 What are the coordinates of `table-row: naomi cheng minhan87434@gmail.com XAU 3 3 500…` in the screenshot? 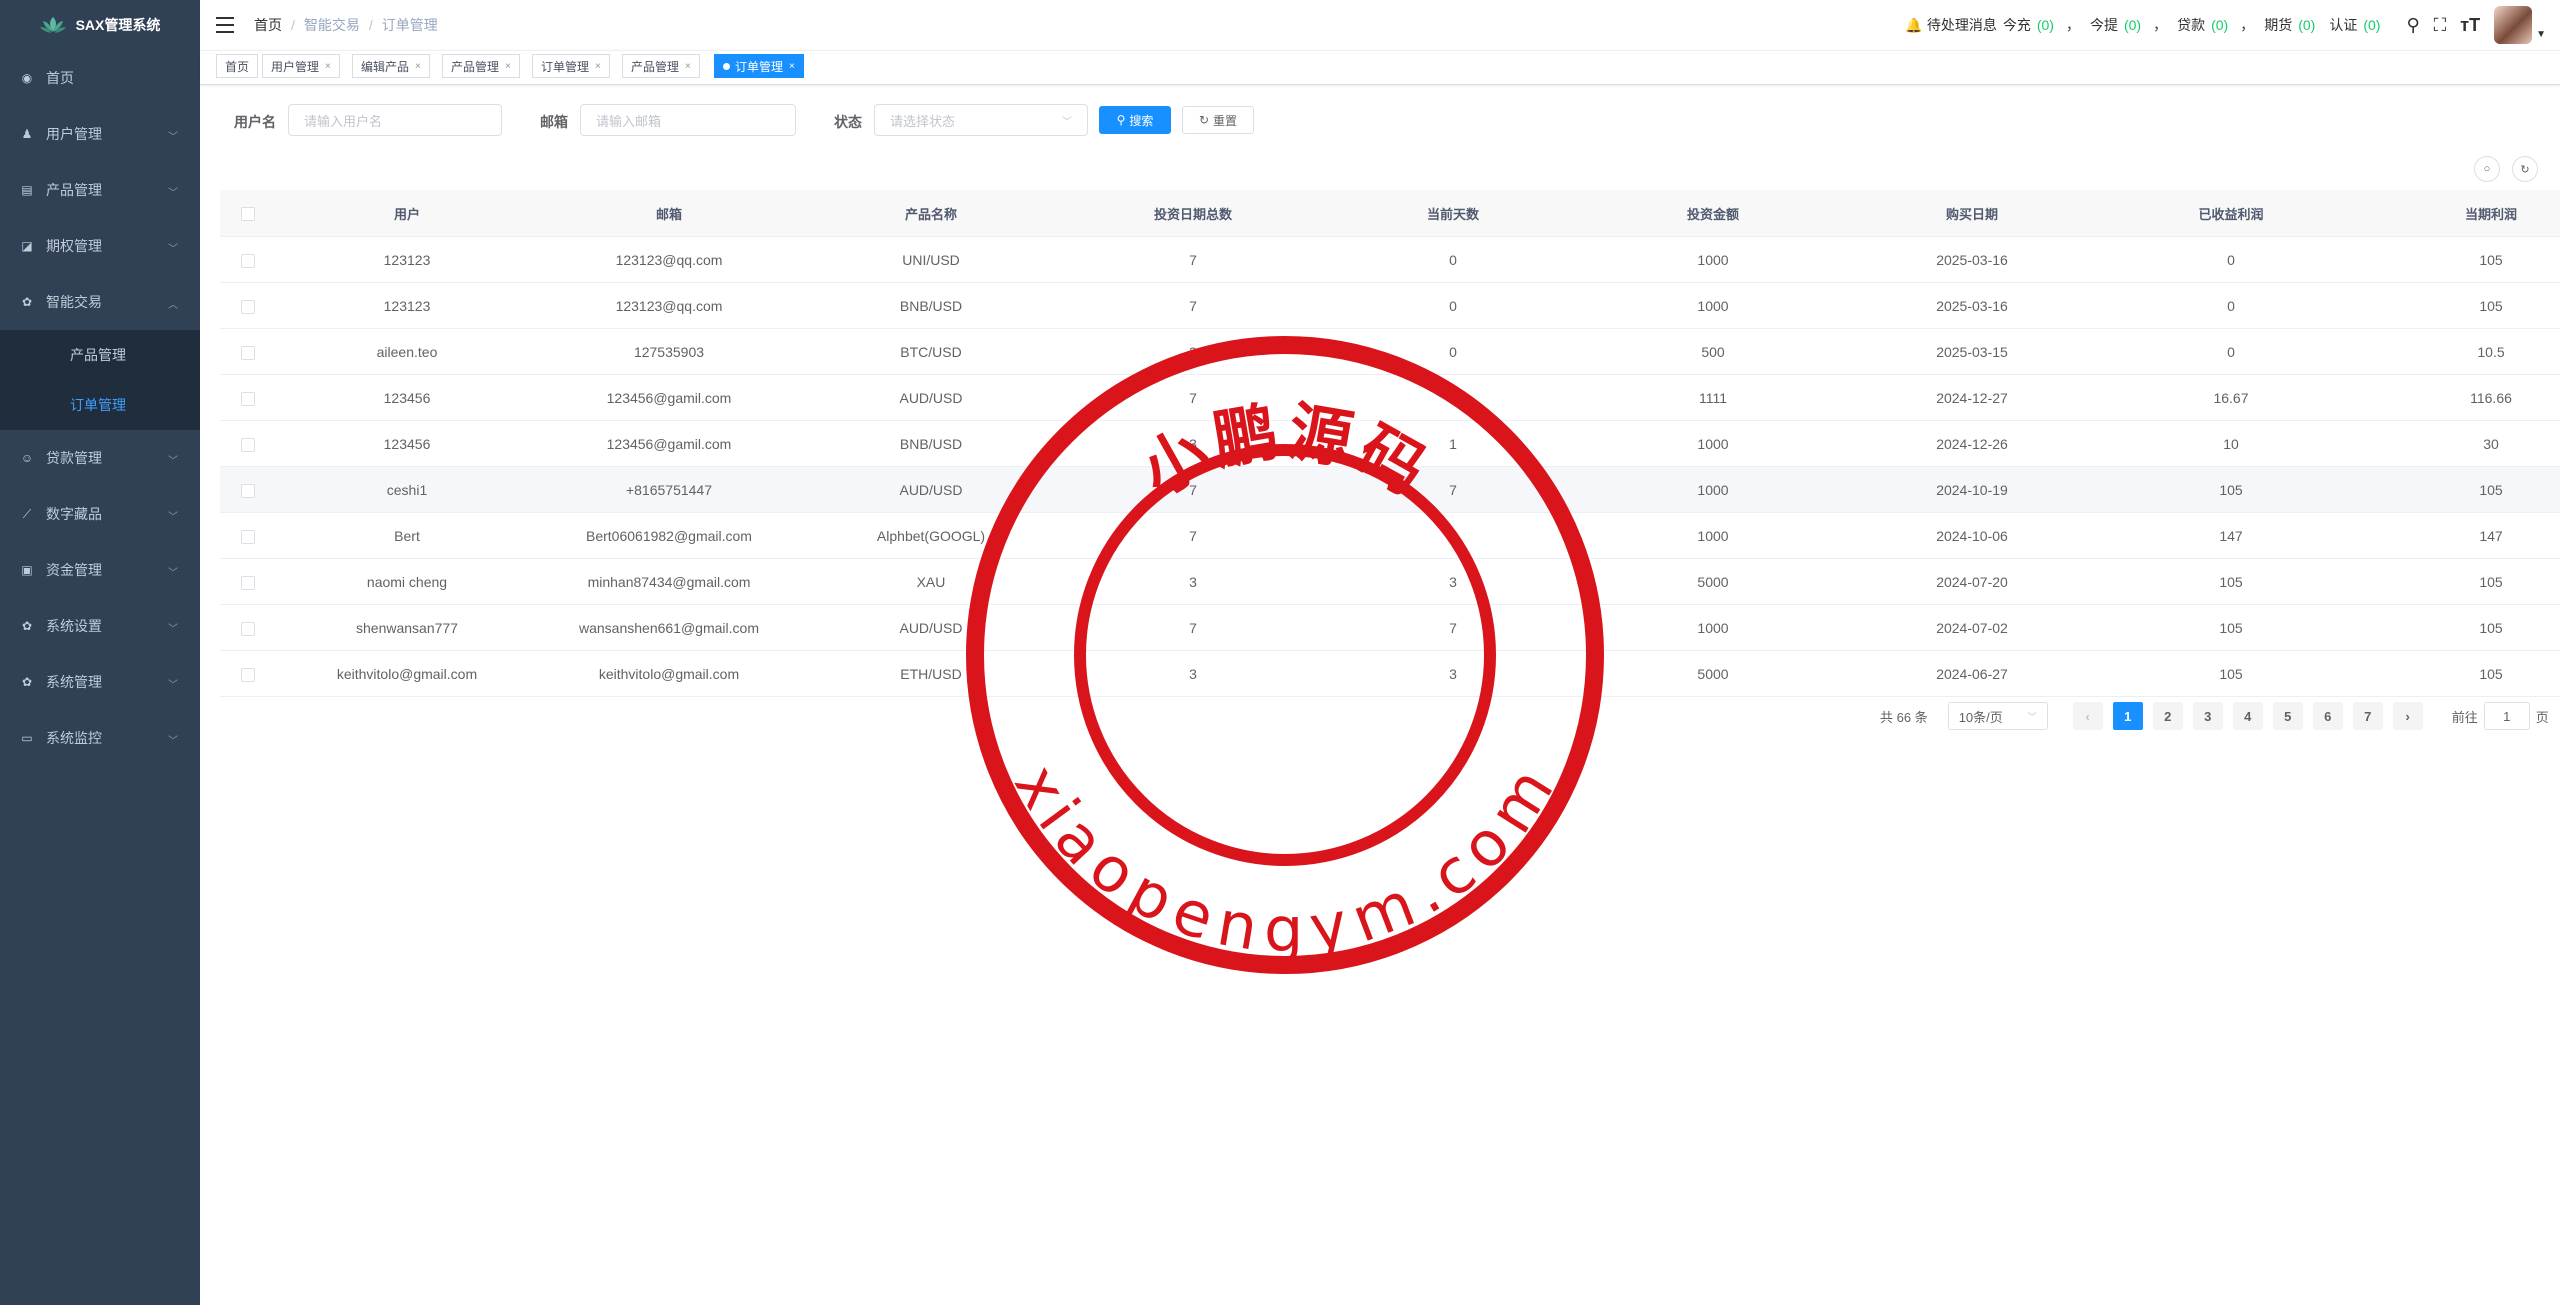 It's located at (1390, 581).